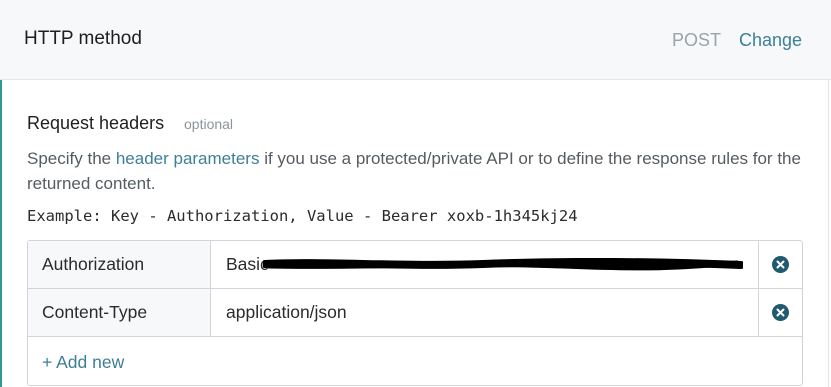  What do you see at coordinates (83, 38) in the screenshot?
I see `http-method-title: HTTP method` at bounding box center [83, 38].